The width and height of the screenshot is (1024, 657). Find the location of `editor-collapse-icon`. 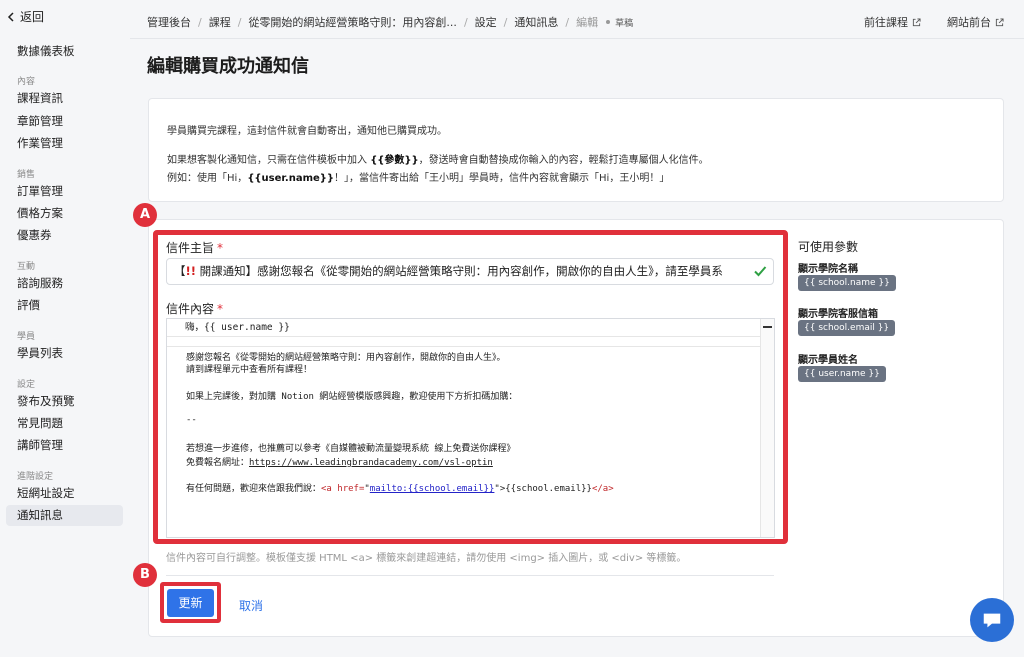

editor-collapse-icon is located at coordinates (767, 327).